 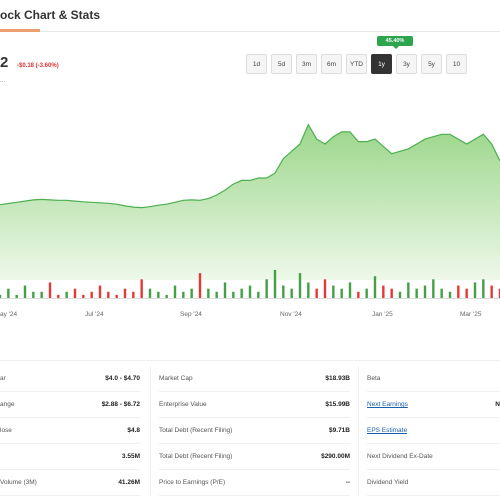 What do you see at coordinates (18, 482) in the screenshot?
I see `stat-label: Volume (3M)` at bounding box center [18, 482].